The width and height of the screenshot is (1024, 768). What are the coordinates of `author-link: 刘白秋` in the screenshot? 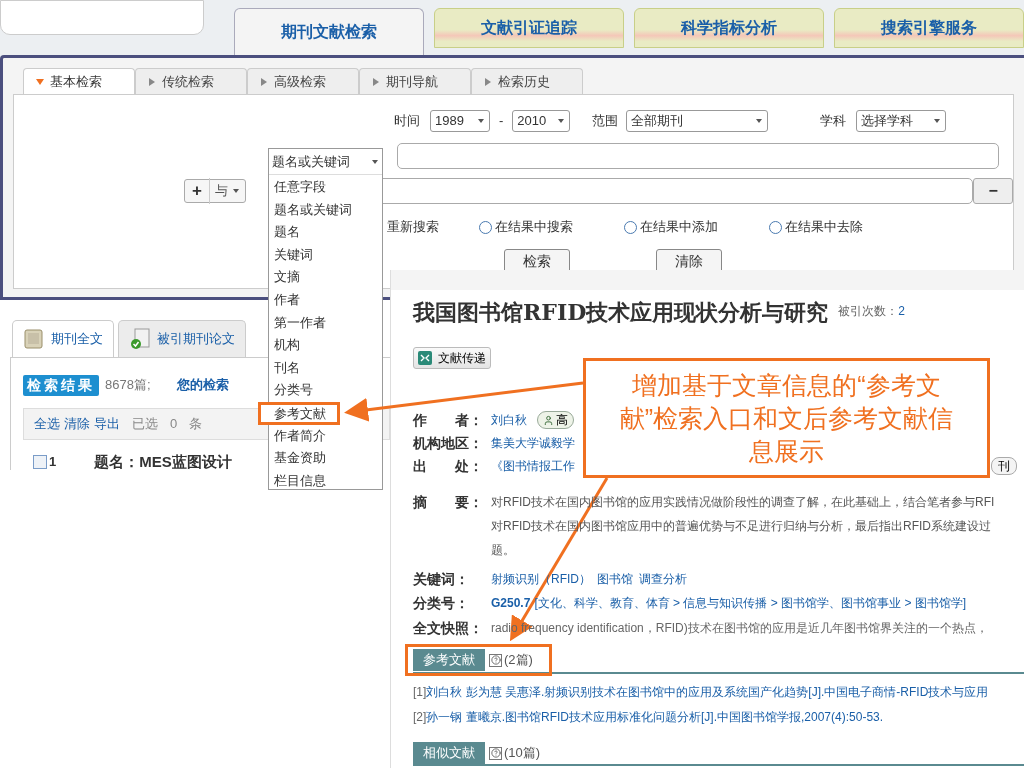 It's located at (509, 420).